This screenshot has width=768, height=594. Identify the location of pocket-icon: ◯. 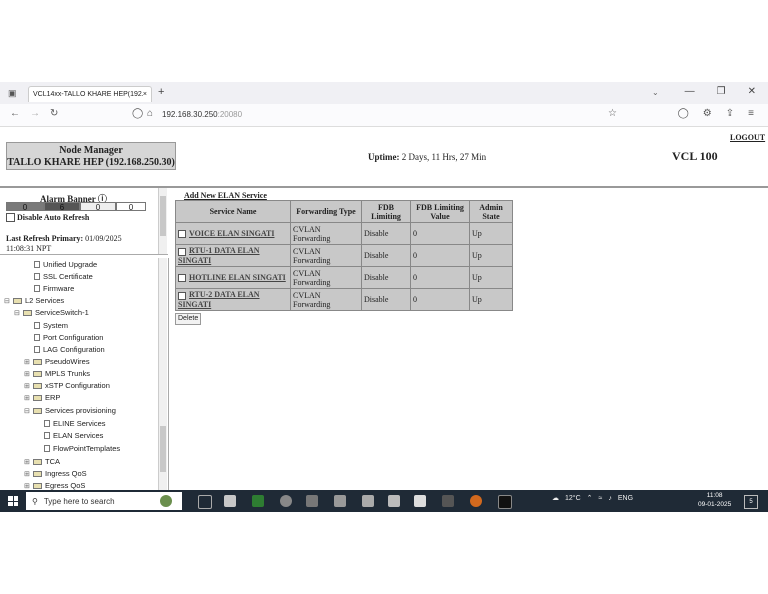
(683, 113).